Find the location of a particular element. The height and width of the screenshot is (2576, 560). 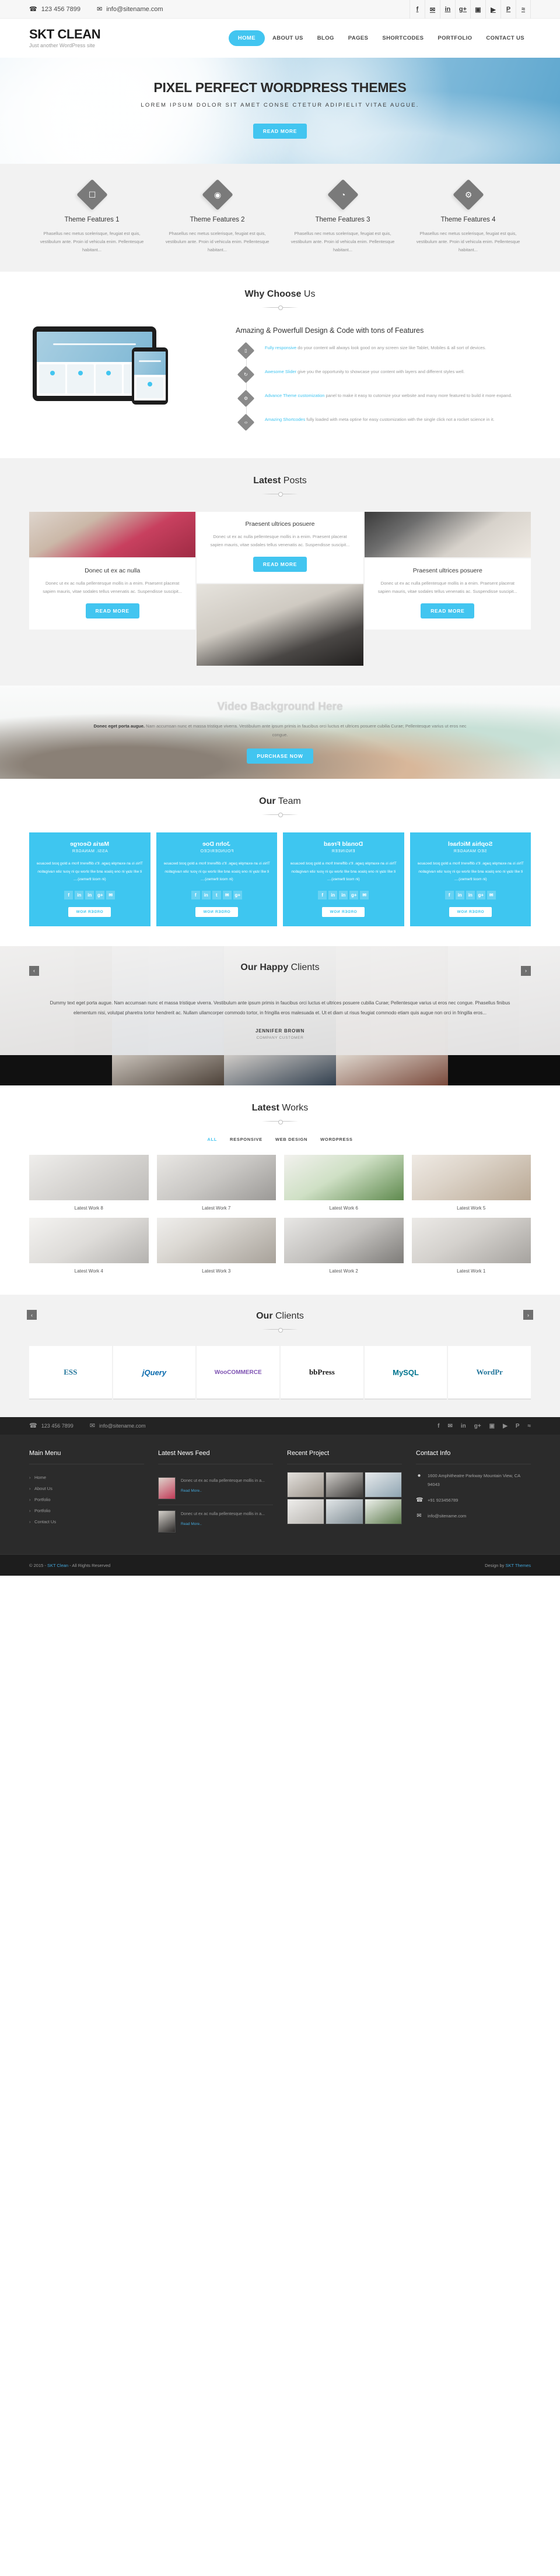

topbar-email: ✉ info@sitename.com is located at coordinates (130, 9).